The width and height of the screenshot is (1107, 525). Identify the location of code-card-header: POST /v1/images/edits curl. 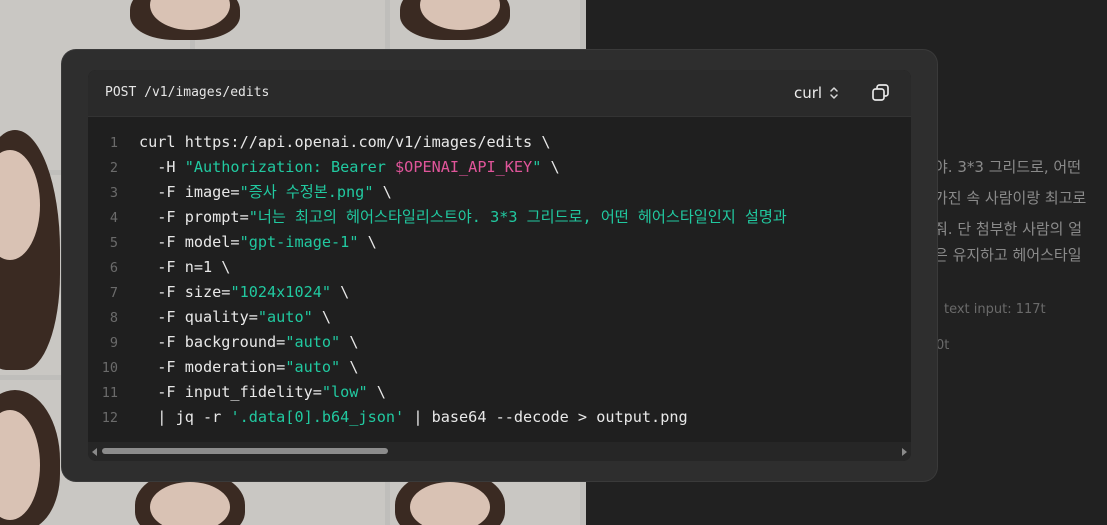
(499, 93).